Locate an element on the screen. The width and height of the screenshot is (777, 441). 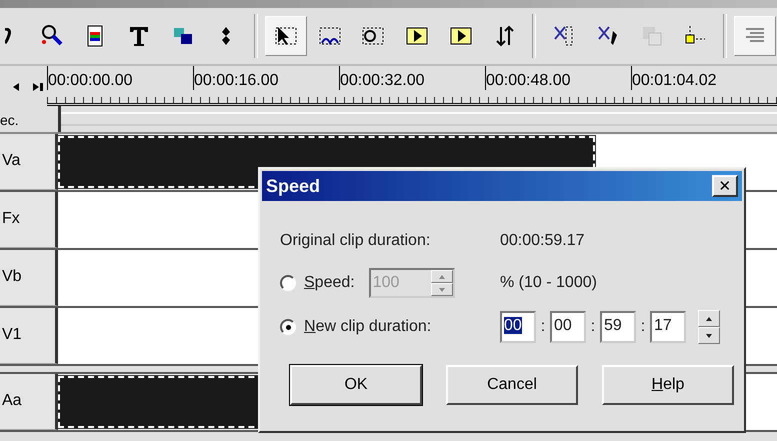
ruler-label: 00:00:00.00 is located at coordinates (120, 78).